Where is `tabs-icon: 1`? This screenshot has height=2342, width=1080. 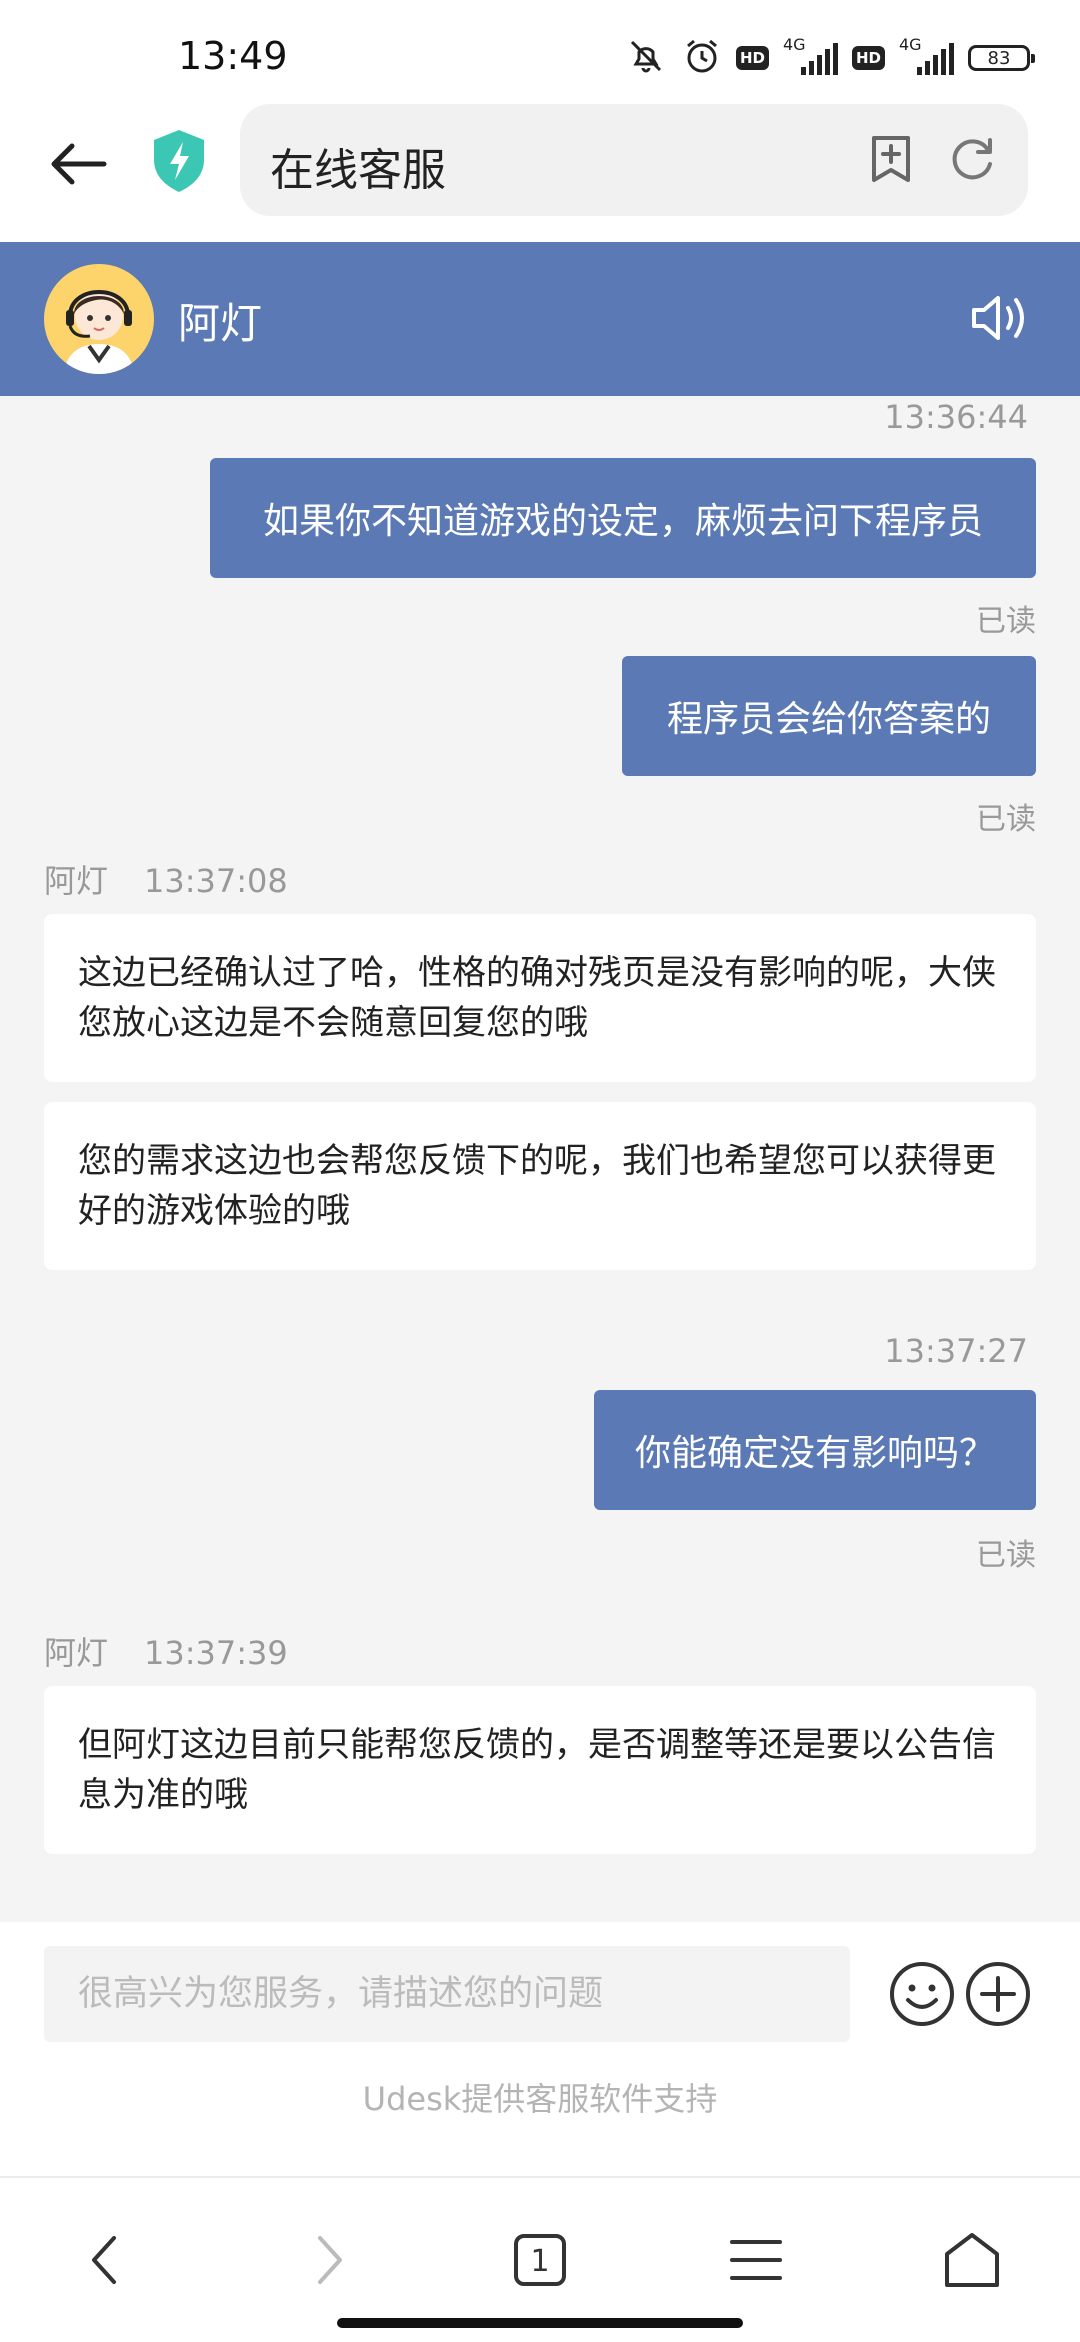 tabs-icon: 1 is located at coordinates (540, 2260).